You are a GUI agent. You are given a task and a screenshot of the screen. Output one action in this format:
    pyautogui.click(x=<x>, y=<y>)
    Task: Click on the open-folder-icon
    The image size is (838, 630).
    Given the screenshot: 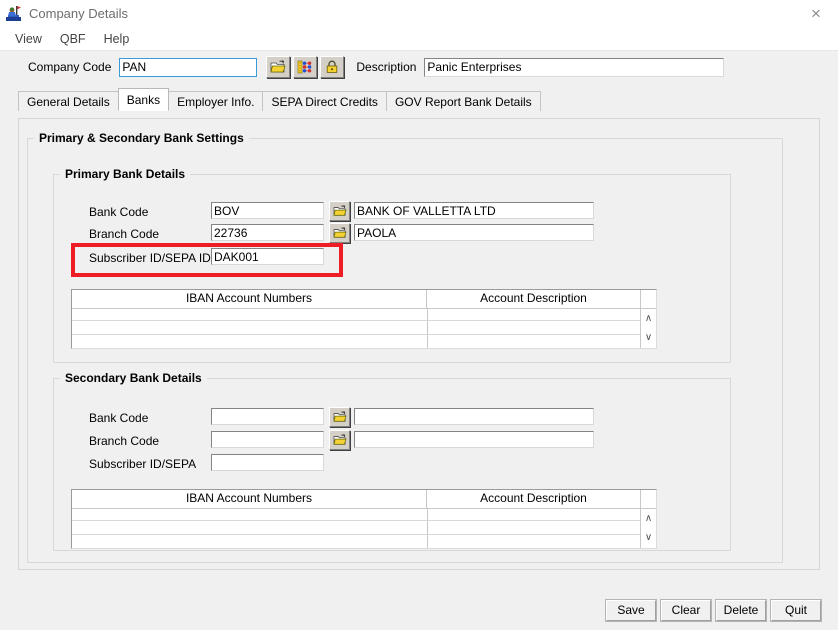 What is the action you would take?
    pyautogui.click(x=278, y=67)
    